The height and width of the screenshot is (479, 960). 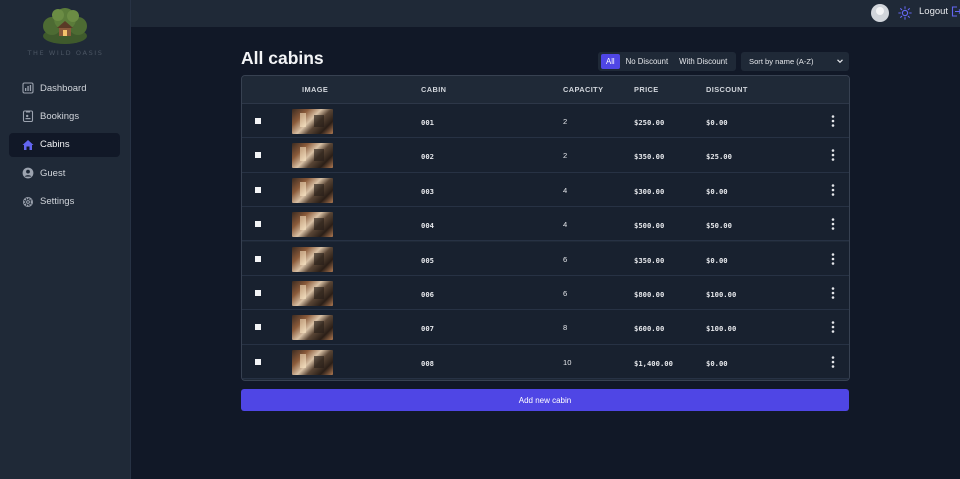 I want to click on home-icon, so click(x=27, y=144).